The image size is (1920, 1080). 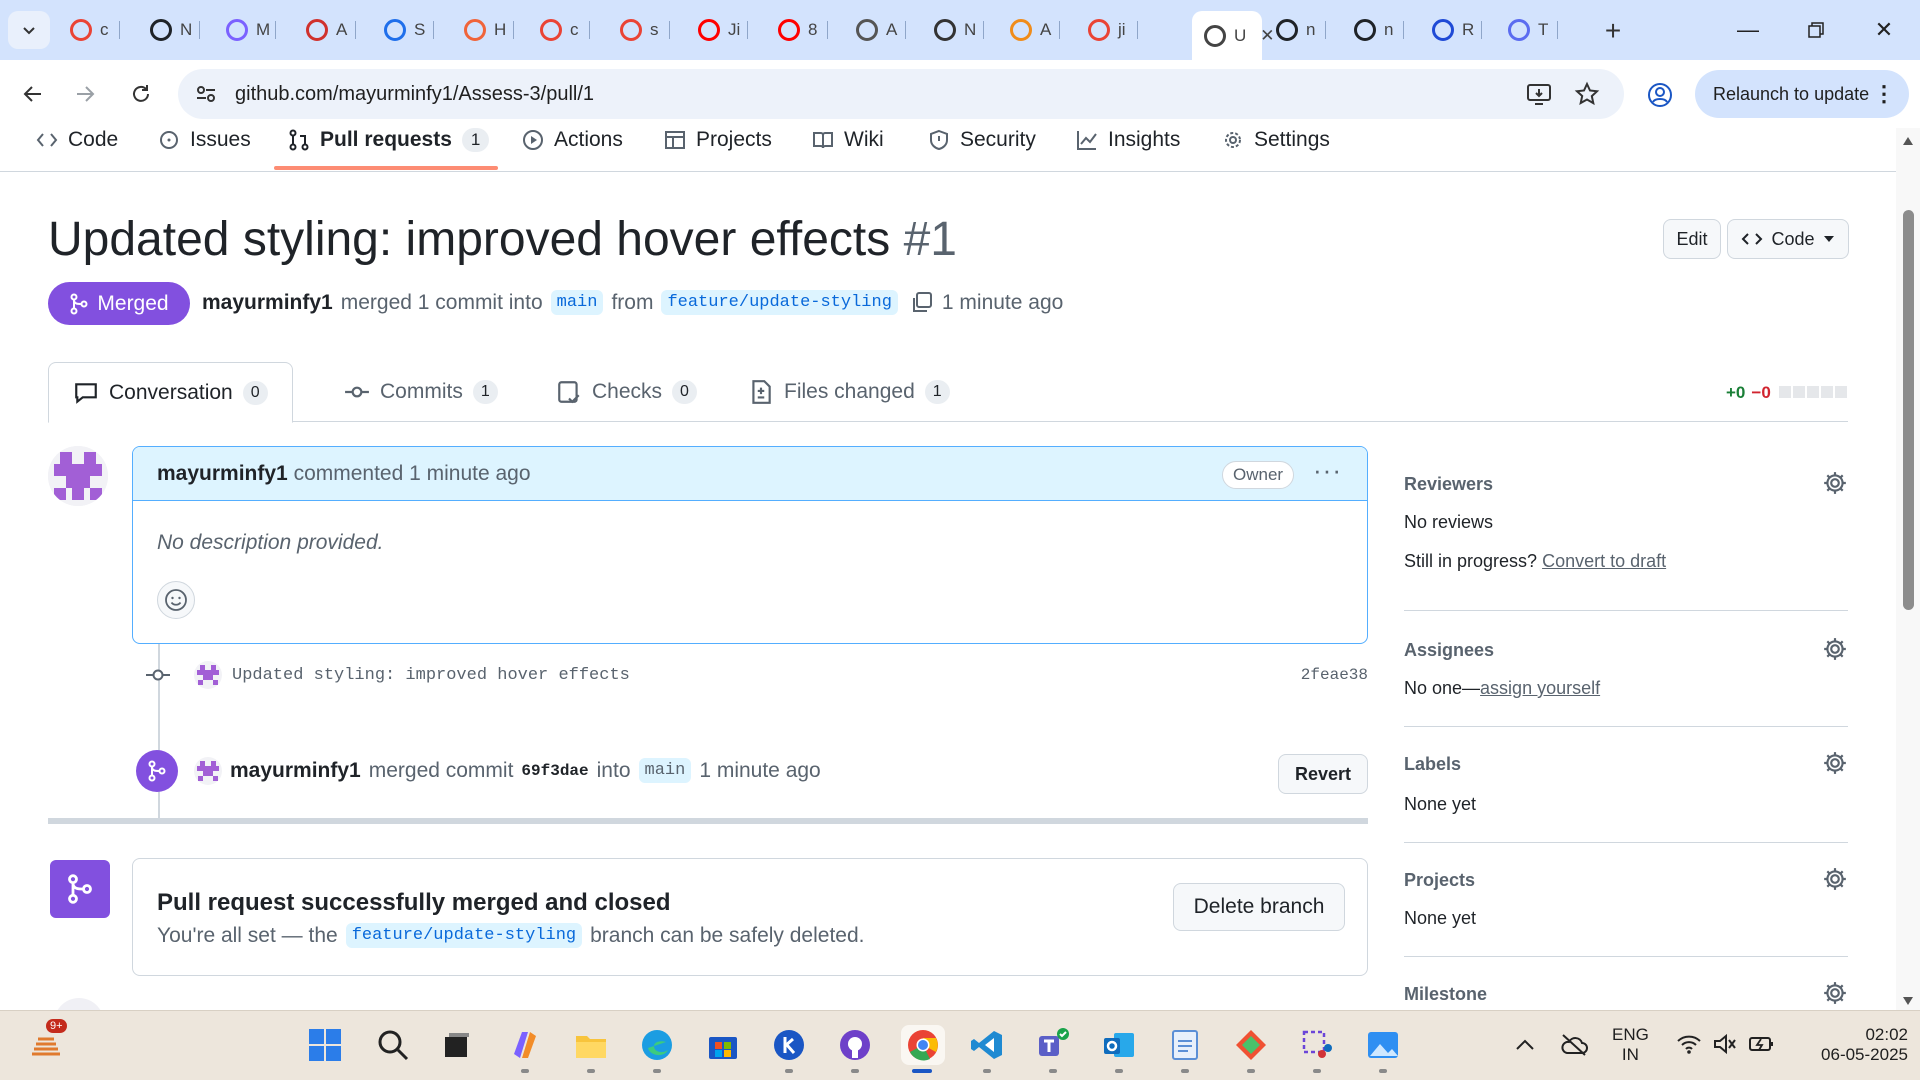 What do you see at coordinates (848, 150) in the screenshot?
I see `repo-tab-wiki: Wiki` at bounding box center [848, 150].